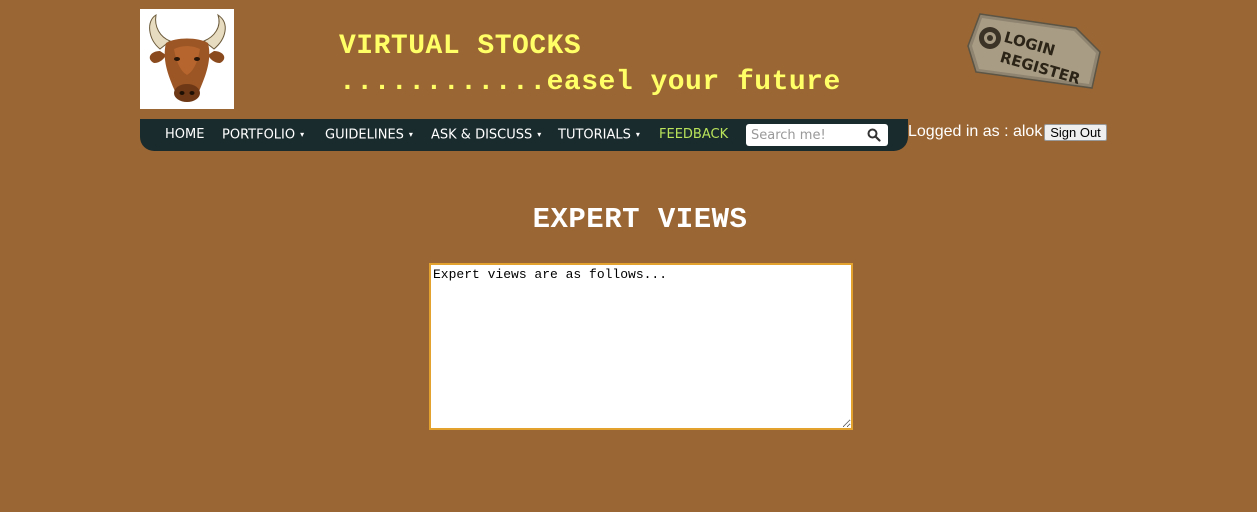 The height and width of the screenshot is (512, 1257). I want to click on bull-head-icon, so click(187, 57).